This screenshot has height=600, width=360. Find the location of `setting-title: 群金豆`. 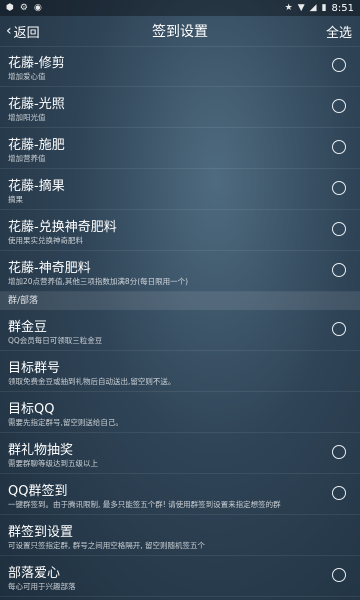

setting-title: 群金豆 is located at coordinates (28, 327).